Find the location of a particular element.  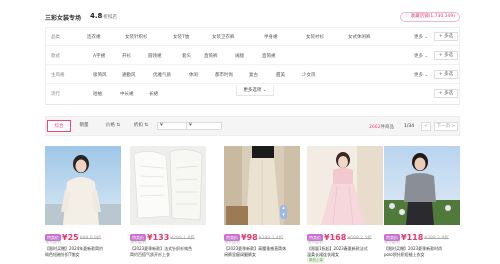

favorite-label: 收藏店铺(1,730,349) is located at coordinates (432, 16).